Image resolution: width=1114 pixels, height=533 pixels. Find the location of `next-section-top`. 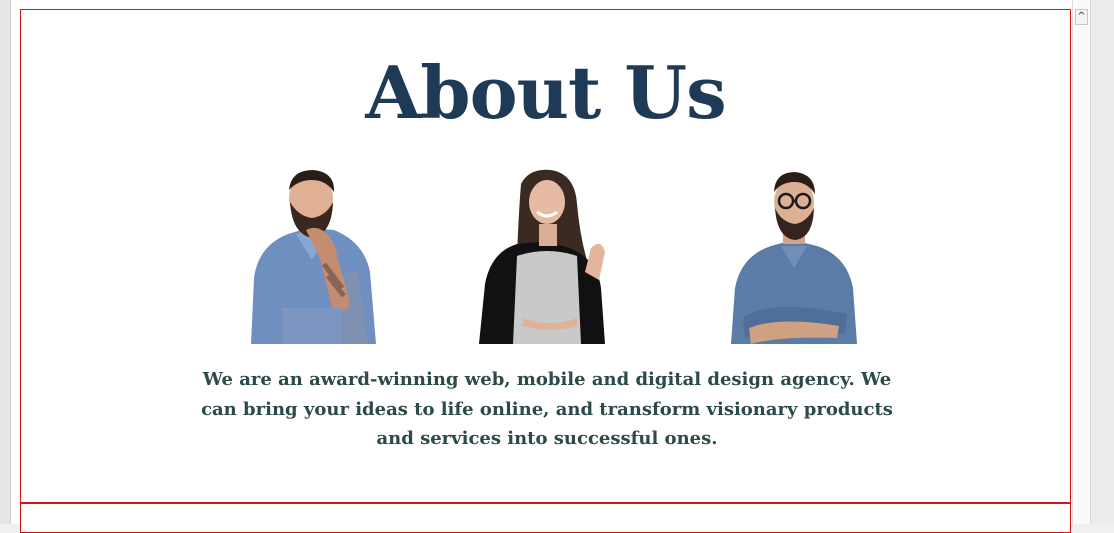

next-section-top is located at coordinates (545, 518).